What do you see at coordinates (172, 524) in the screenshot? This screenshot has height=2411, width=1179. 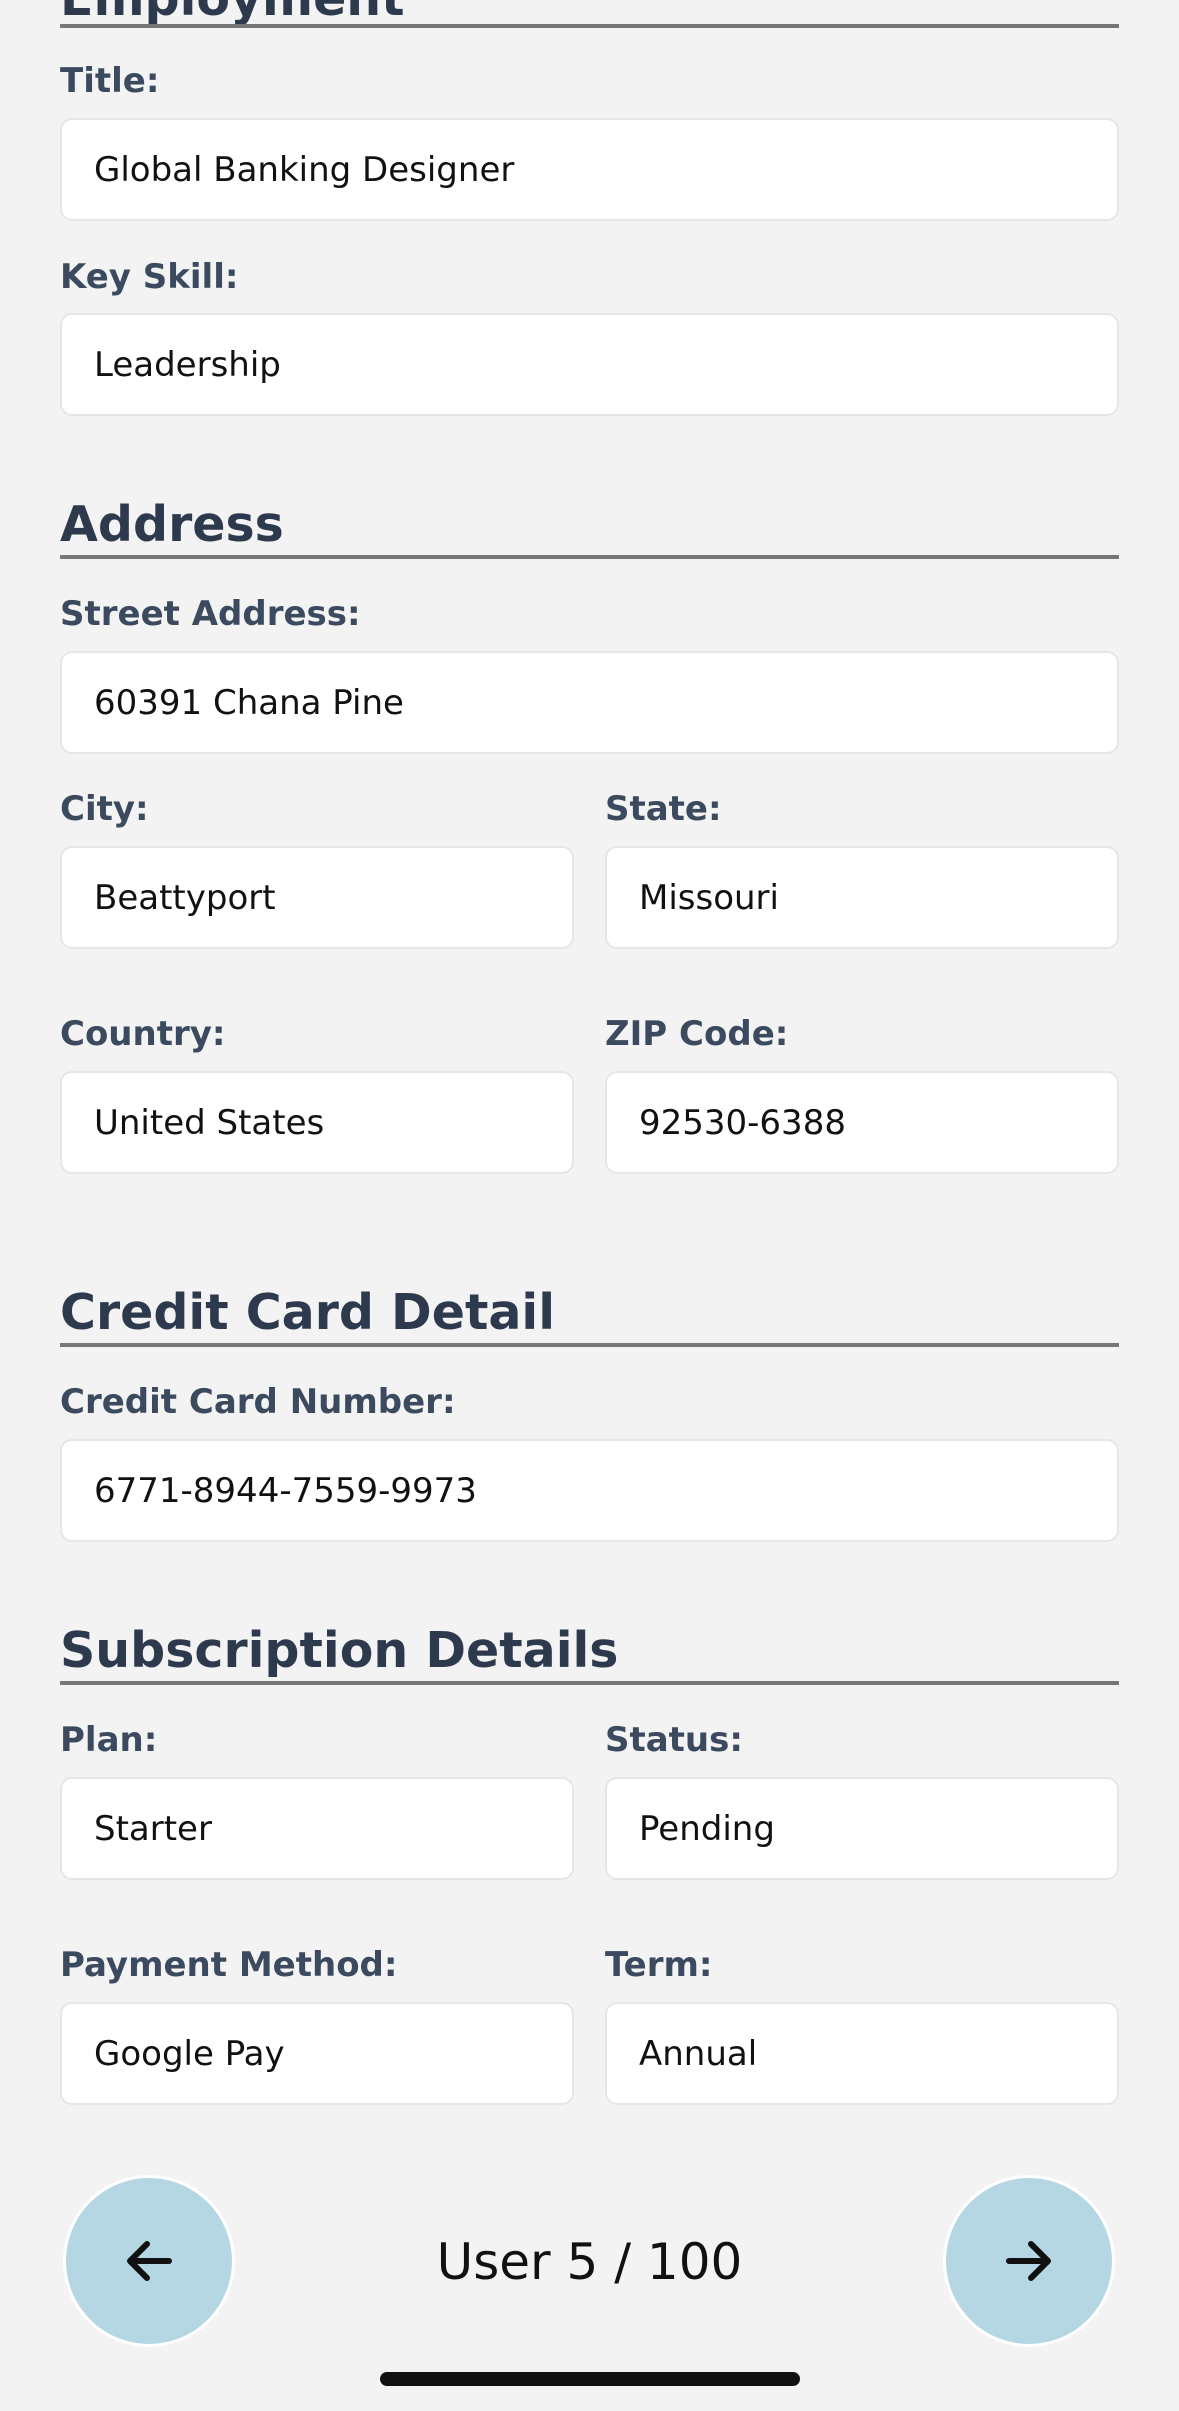 I see `section-title-address: Address` at bounding box center [172, 524].